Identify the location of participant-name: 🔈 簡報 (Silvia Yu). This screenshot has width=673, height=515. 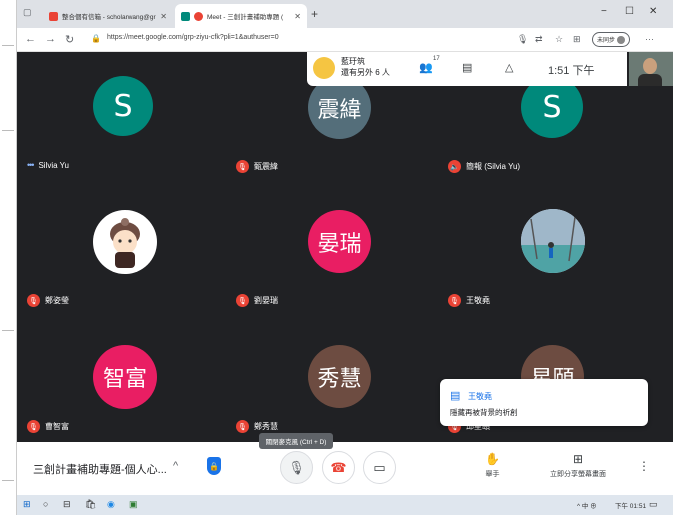
(484, 166).